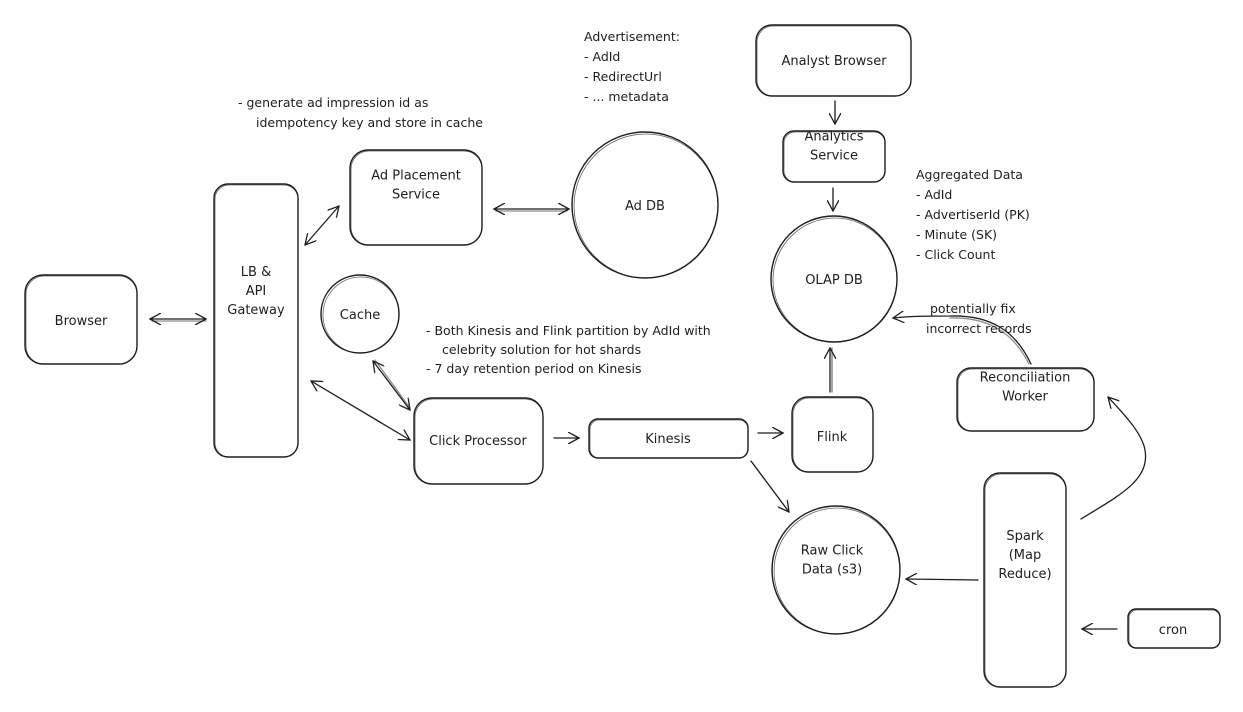  What do you see at coordinates (531, 210) in the screenshot?
I see `edge-ad-placement-ad-db` at bounding box center [531, 210].